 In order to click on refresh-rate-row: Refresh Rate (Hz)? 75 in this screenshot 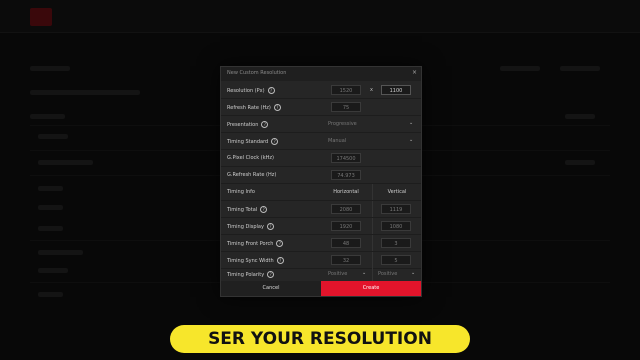, I will do `click(321, 107)`.